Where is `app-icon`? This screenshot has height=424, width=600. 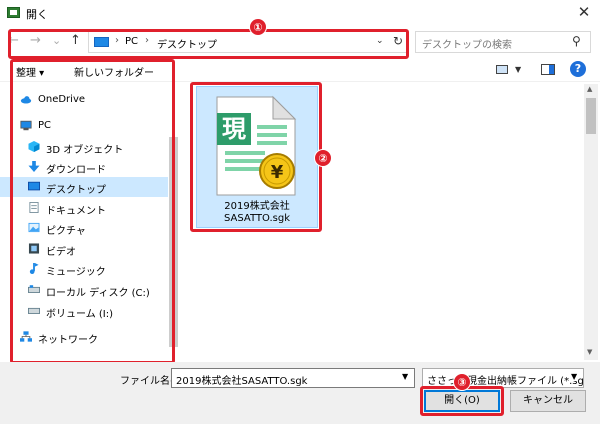 app-icon is located at coordinates (13, 12).